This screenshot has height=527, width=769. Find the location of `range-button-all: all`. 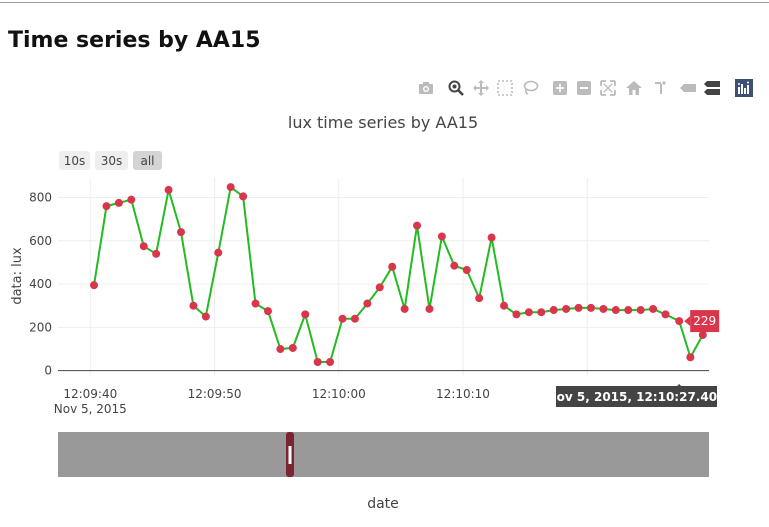

range-button-all: all is located at coordinates (147, 160).